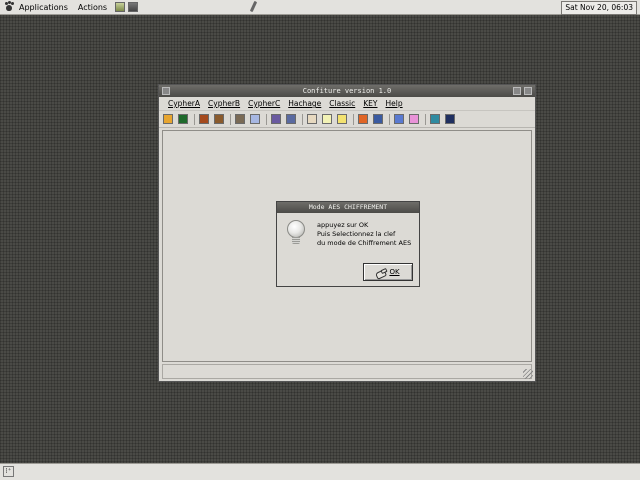  Describe the element at coordinates (343, 225) in the screenshot. I see `message-line-1: appuyez sur OK` at that location.